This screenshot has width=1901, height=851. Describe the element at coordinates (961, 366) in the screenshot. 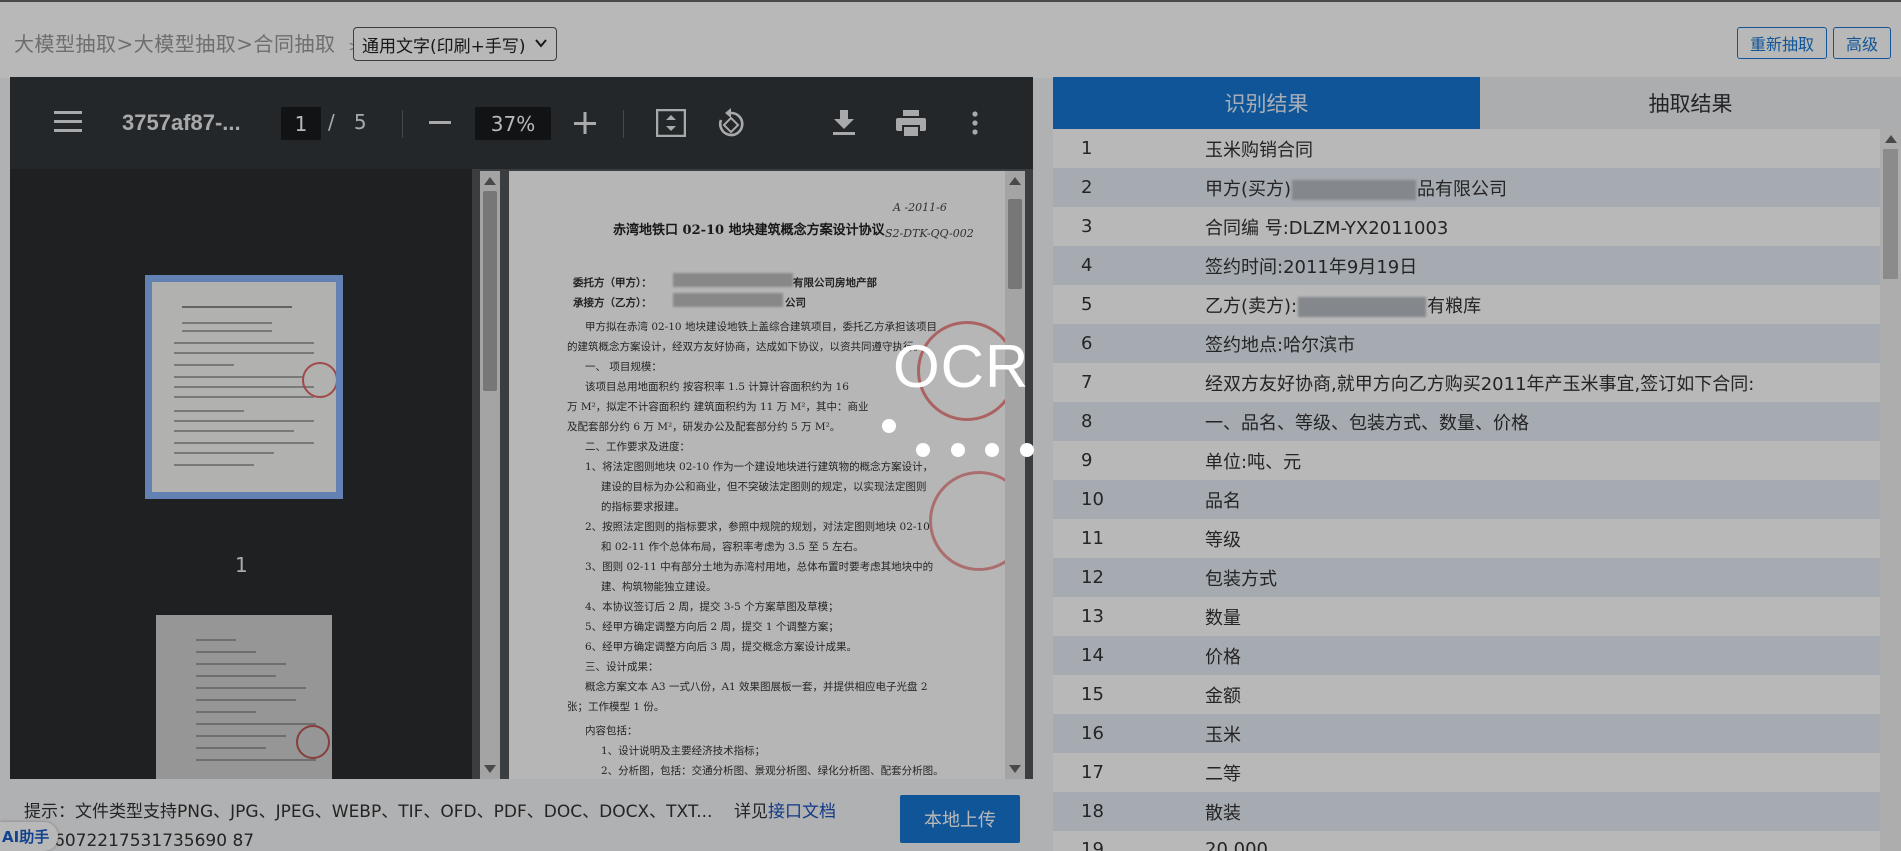

I see `loading-text: OCR` at that location.